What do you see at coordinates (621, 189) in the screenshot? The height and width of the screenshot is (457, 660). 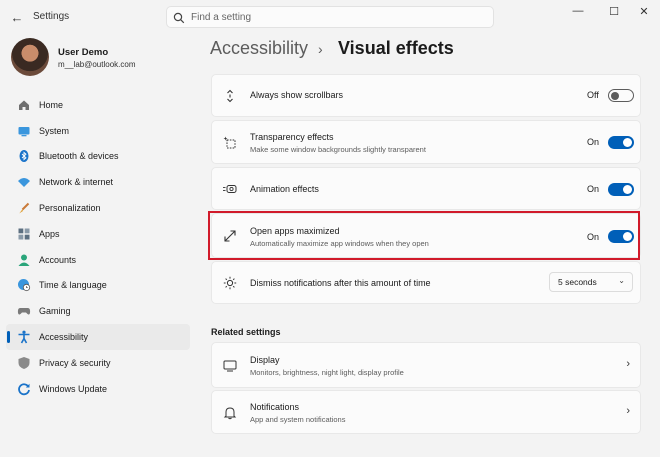 I see `animation-toggle` at bounding box center [621, 189].